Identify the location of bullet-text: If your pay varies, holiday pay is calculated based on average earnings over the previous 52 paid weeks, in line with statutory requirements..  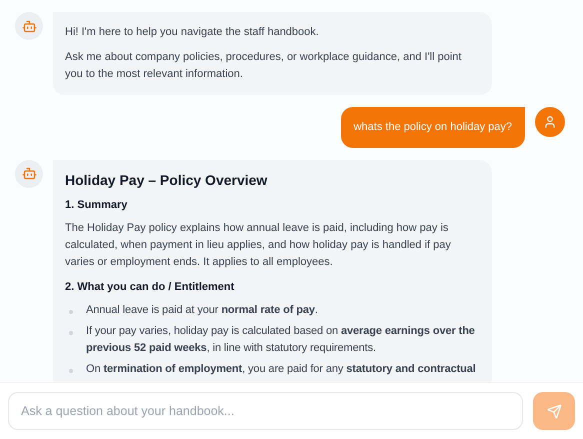
(281, 340).